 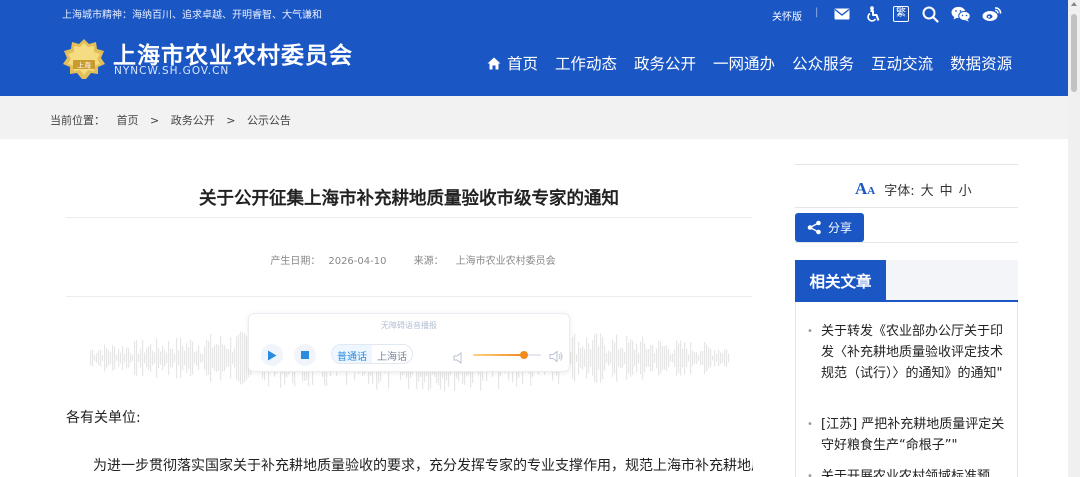 What do you see at coordinates (295, 261) in the screenshot?
I see `date-label: 产生日期：` at bounding box center [295, 261].